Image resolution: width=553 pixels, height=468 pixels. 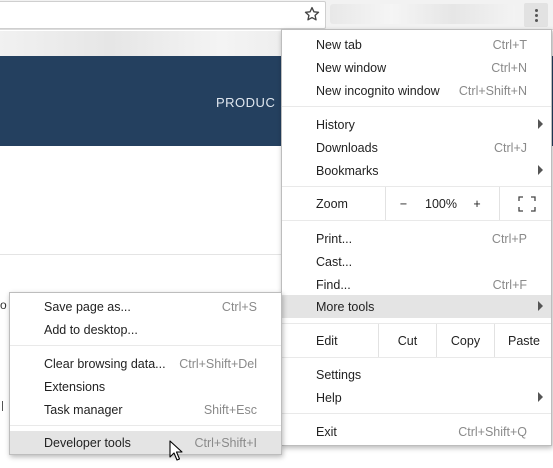 I want to click on menu-item-label: Task manager, so click(x=83, y=410).